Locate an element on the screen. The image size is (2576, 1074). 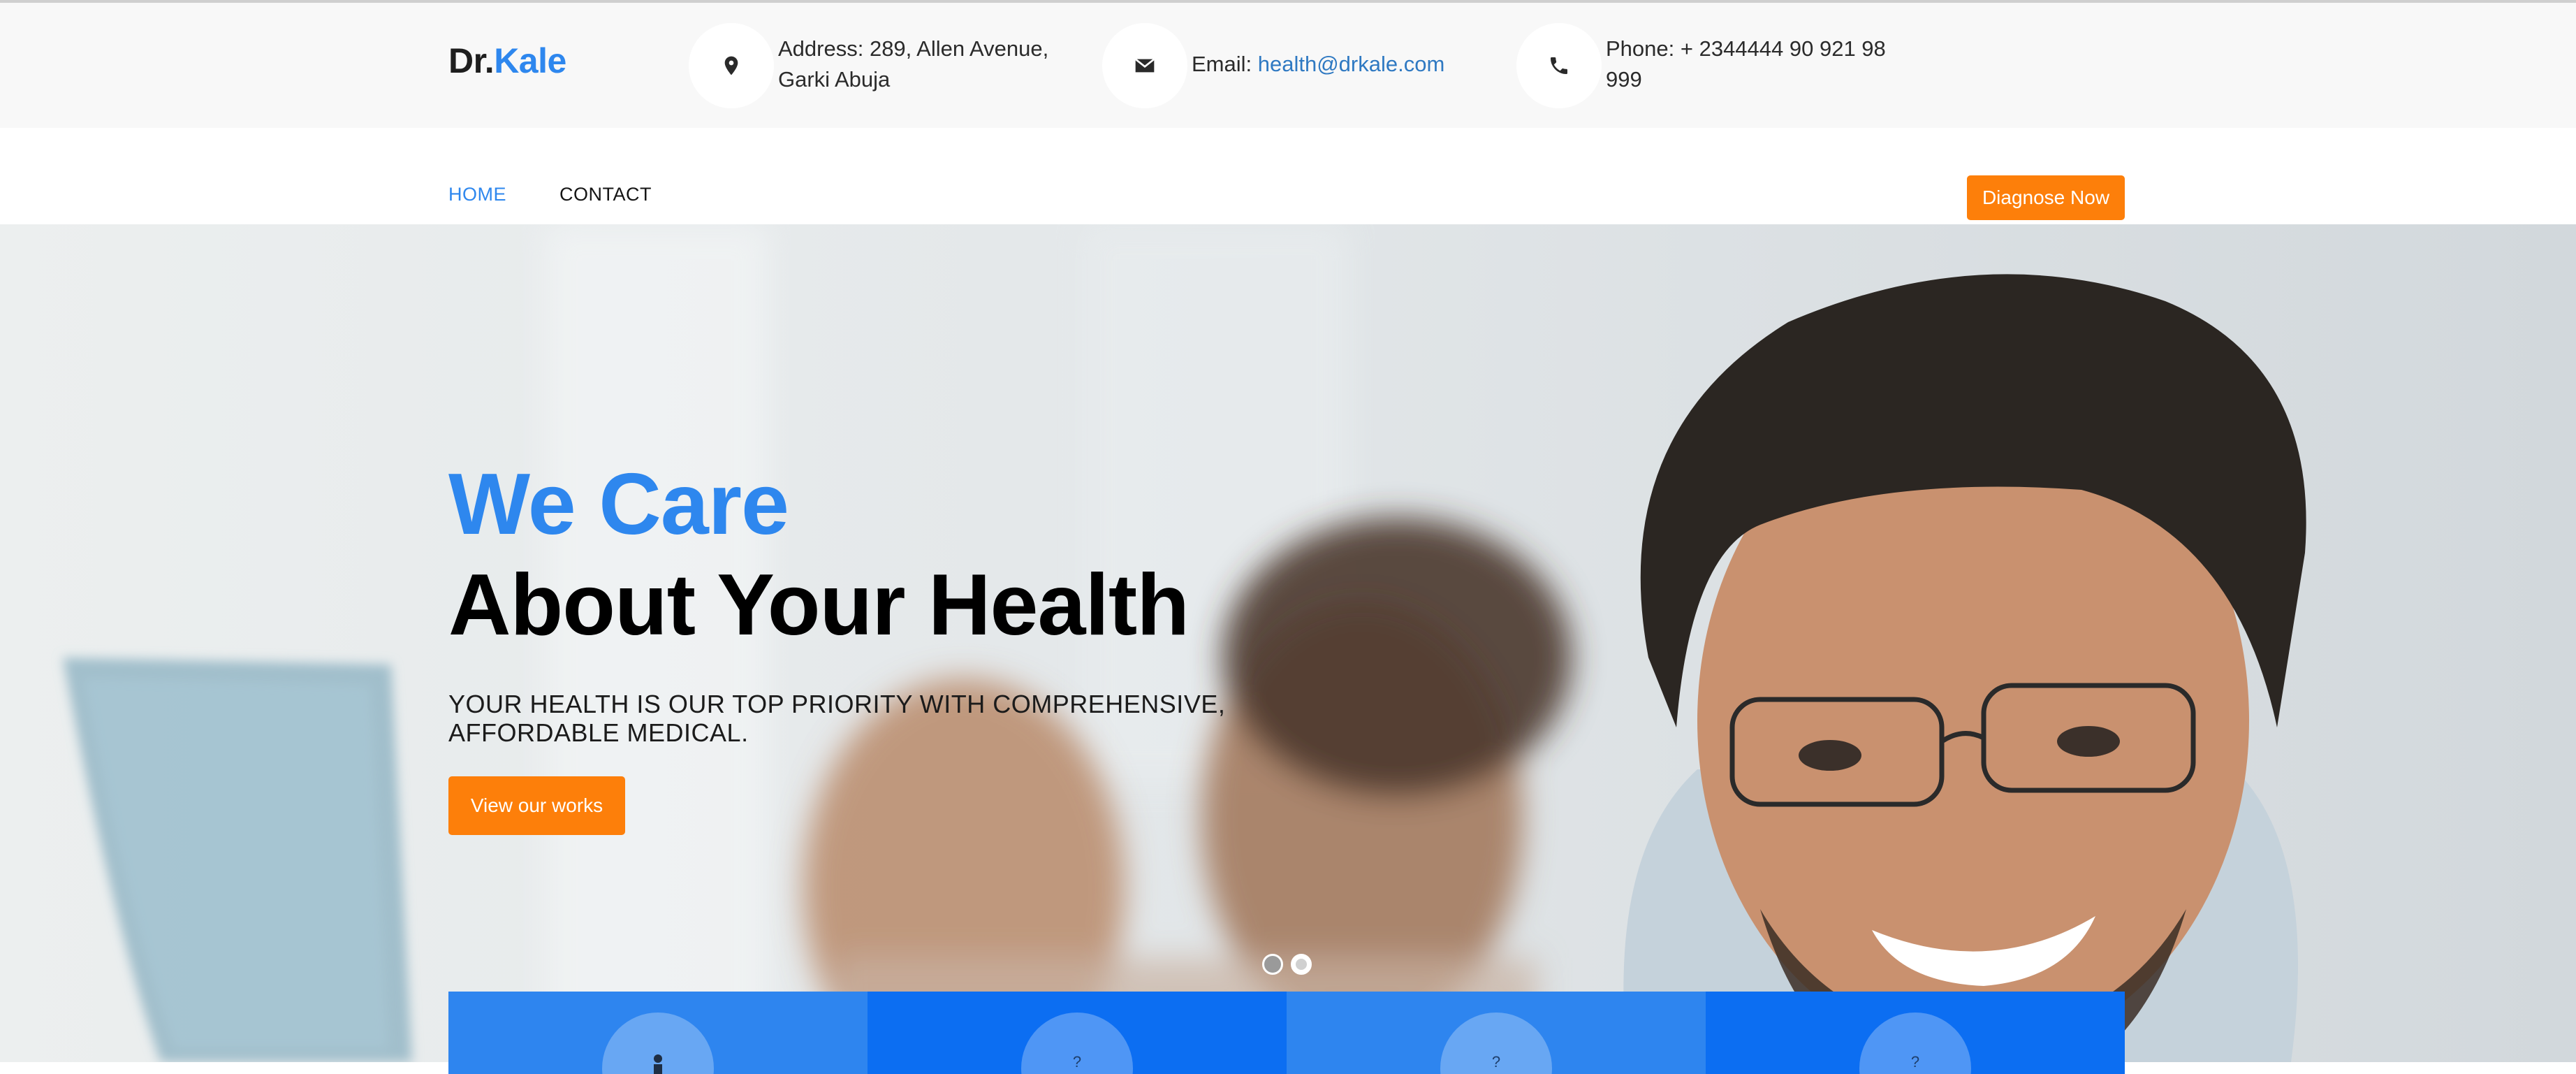
phone-line-2: 999 is located at coordinates (1624, 79).